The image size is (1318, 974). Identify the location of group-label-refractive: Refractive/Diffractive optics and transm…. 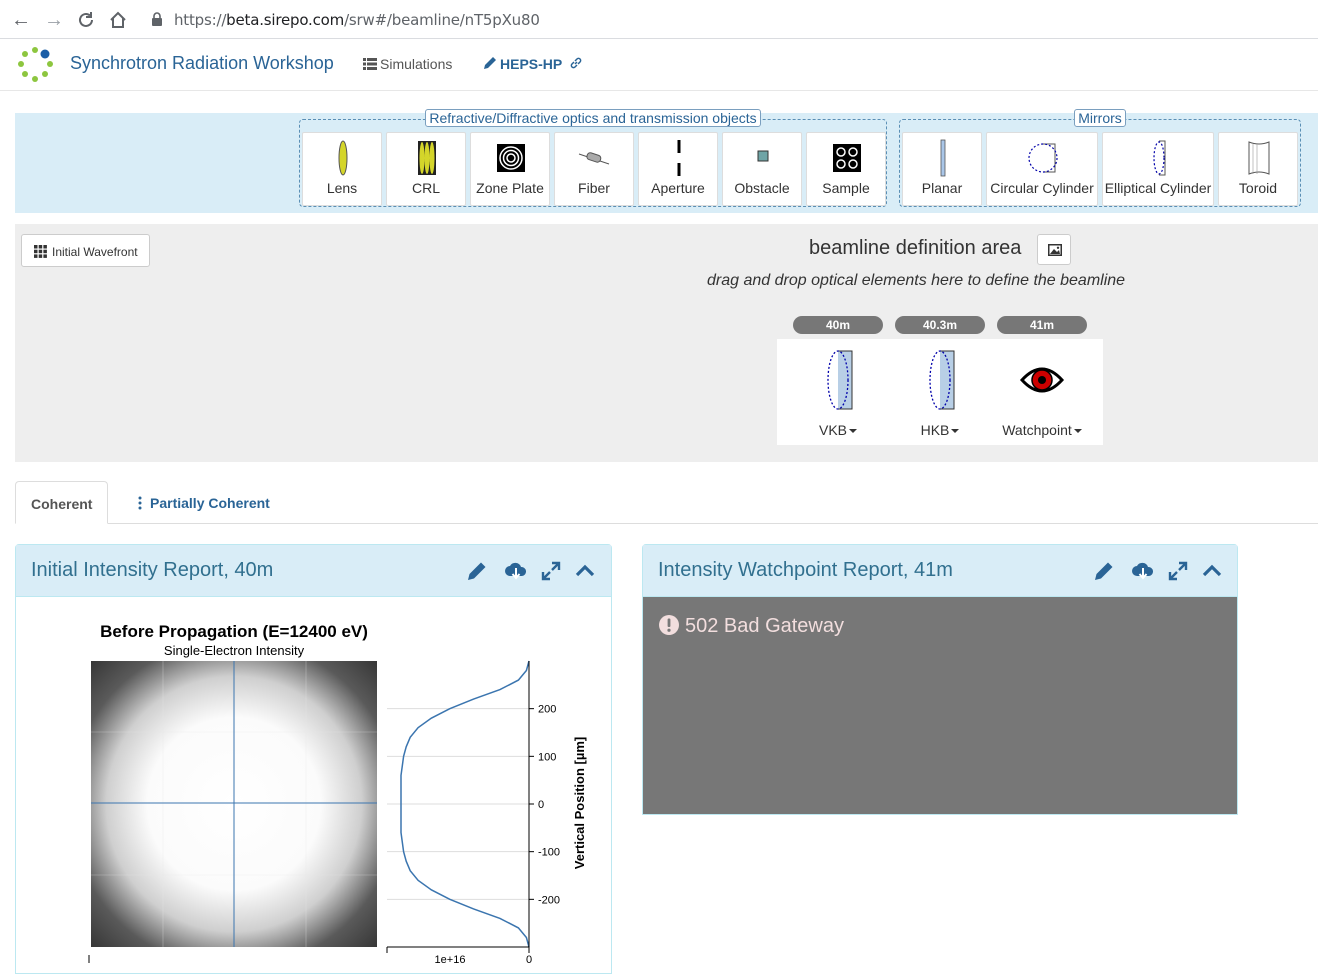
(593, 118).